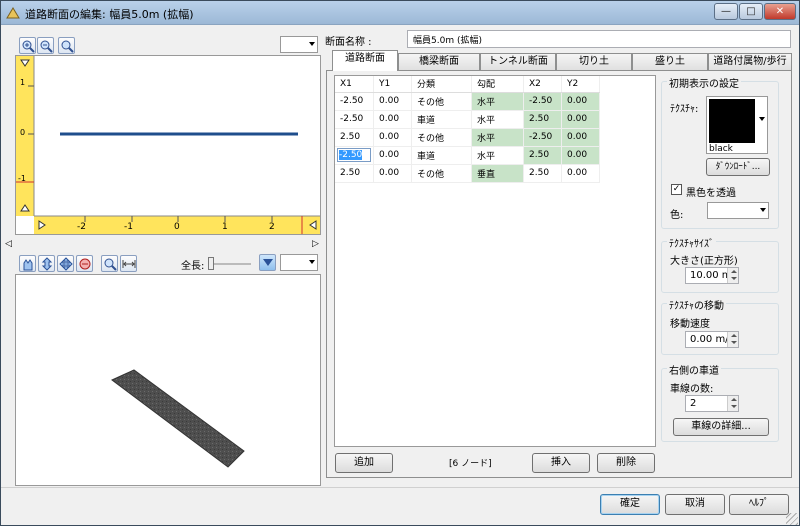 Image resolution: width=800 pixels, height=526 pixels. Describe the element at coordinates (23, 82) in the screenshot. I see `ruler-v-label: 1` at that location.